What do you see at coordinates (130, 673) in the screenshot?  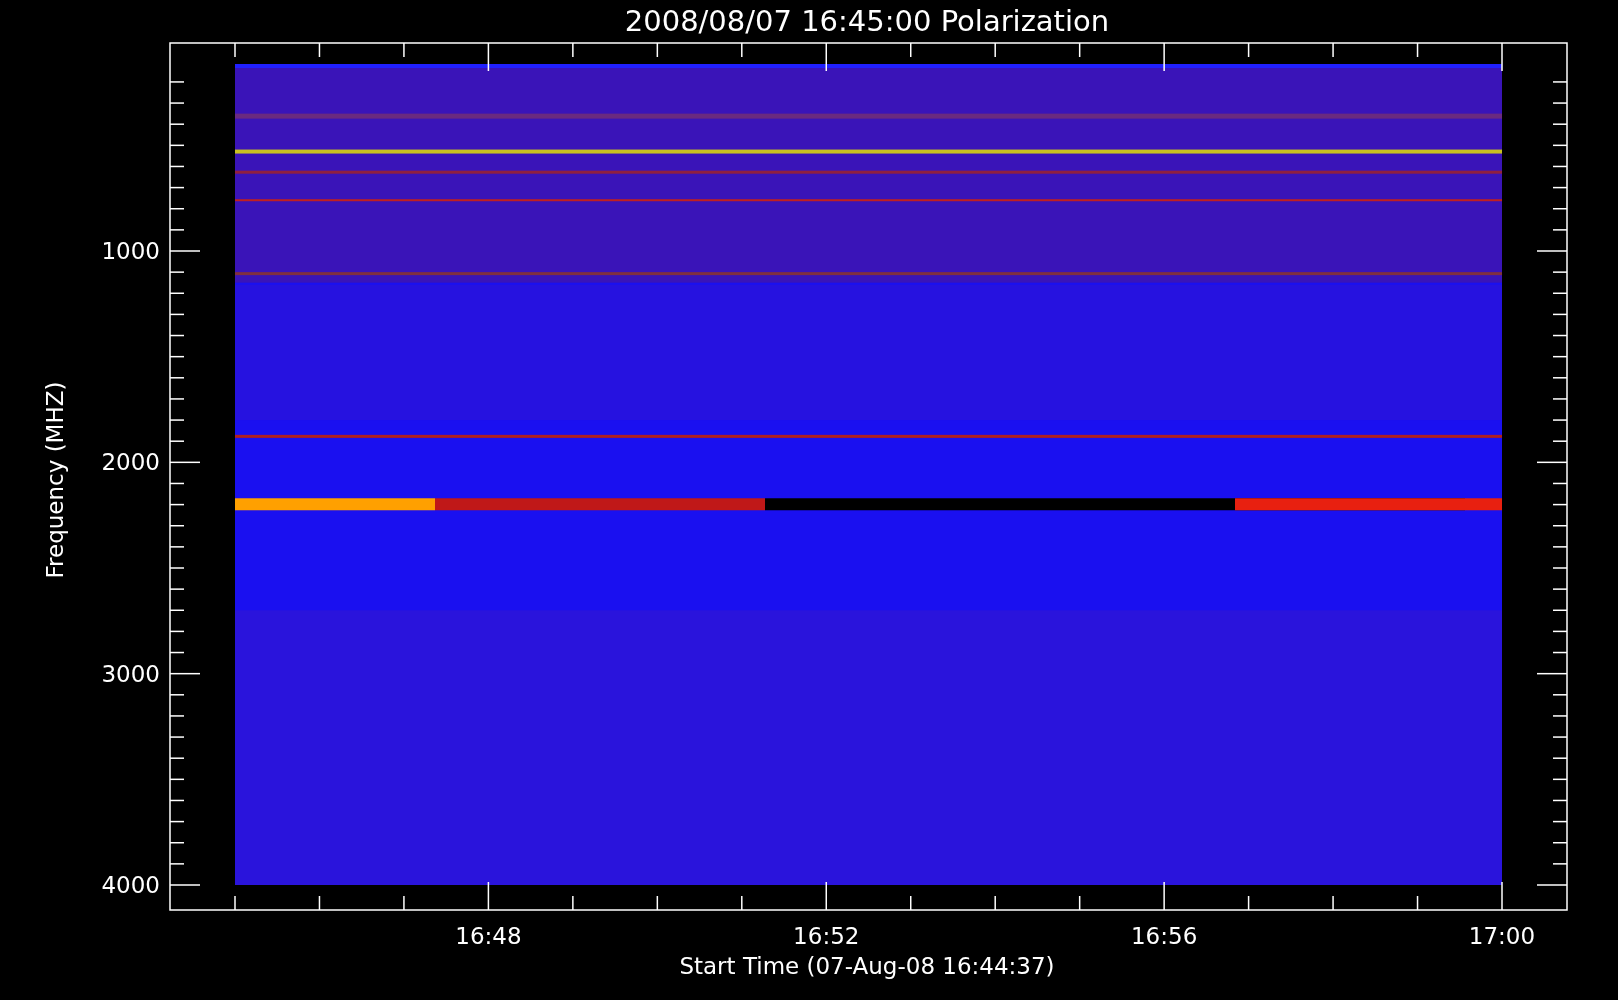 I see `y-tick-label: 3000` at bounding box center [130, 673].